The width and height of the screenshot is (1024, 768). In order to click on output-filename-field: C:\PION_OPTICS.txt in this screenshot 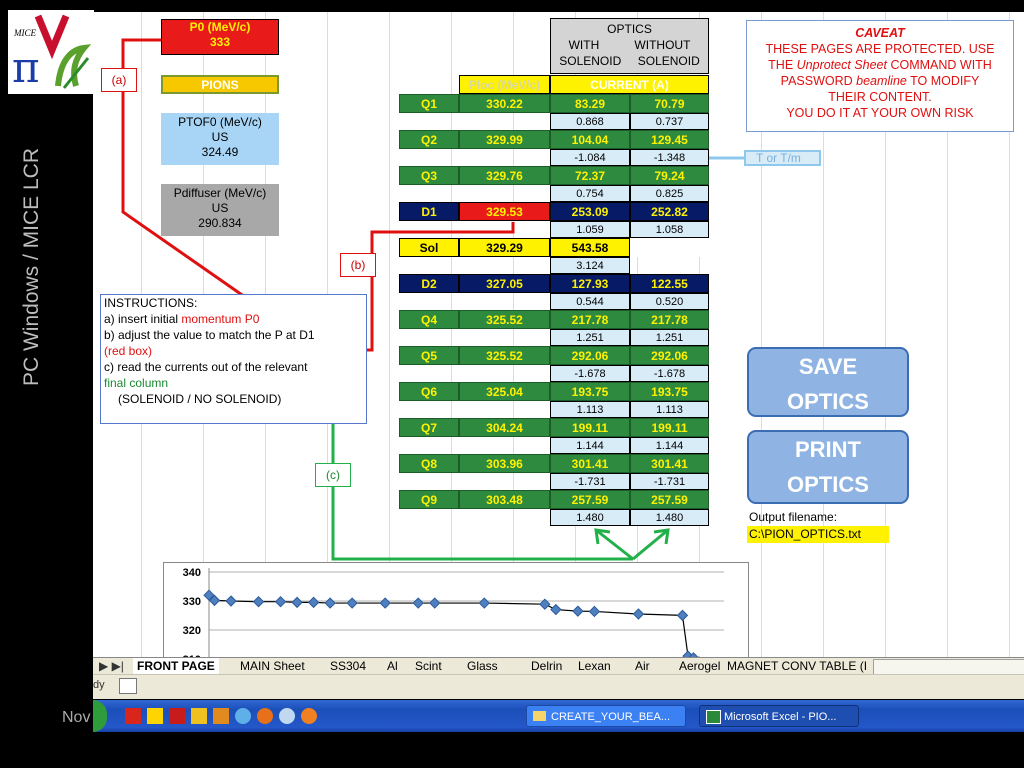, I will do `click(818, 534)`.